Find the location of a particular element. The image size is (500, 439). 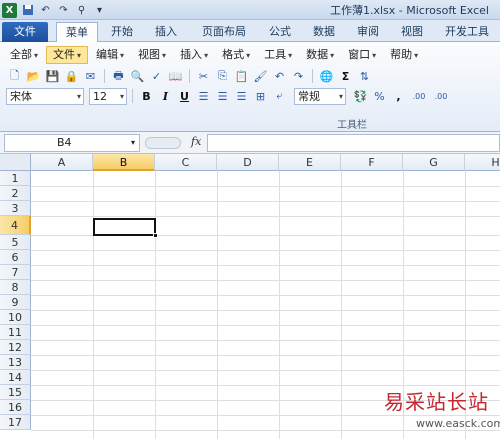

new-file-icon: 🗋 is located at coordinates (14, 76).